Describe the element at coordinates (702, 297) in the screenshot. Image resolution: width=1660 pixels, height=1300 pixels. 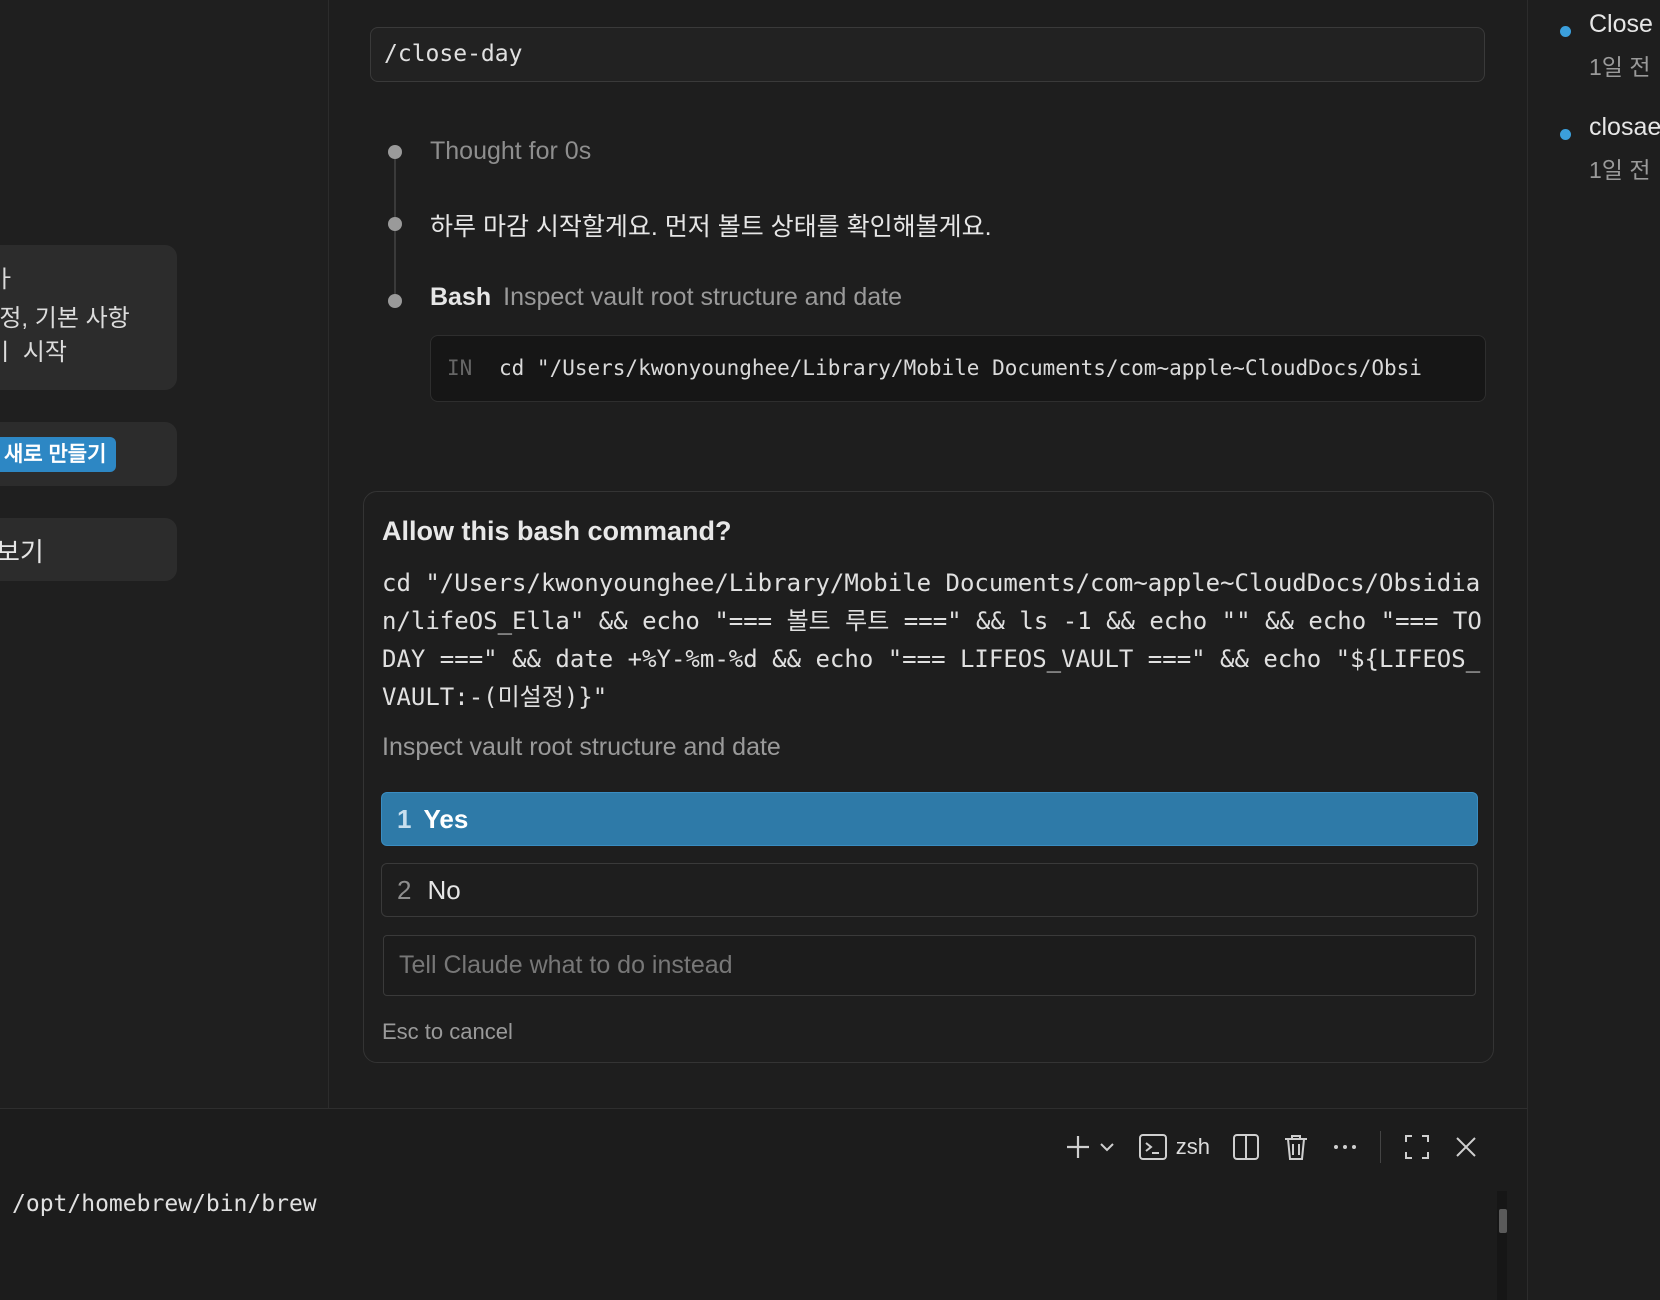
I see `tool-description: Inspect vault root structure and date` at that location.